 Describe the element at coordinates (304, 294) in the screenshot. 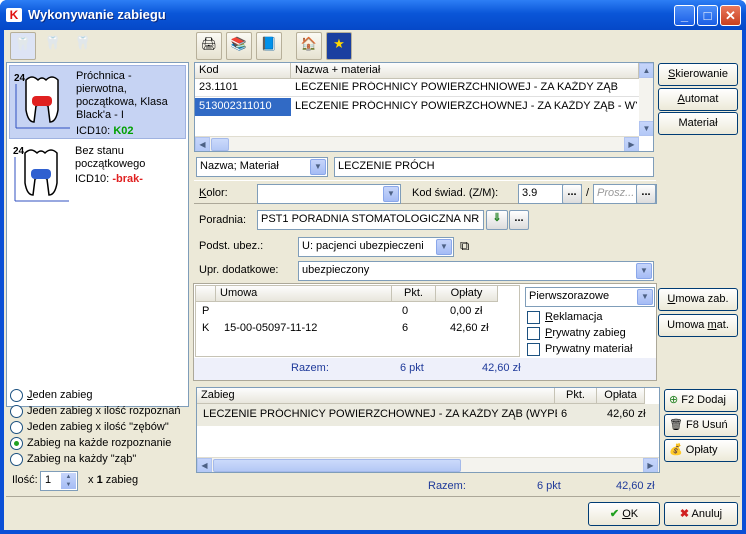

I see `column-header: Umowa` at that location.